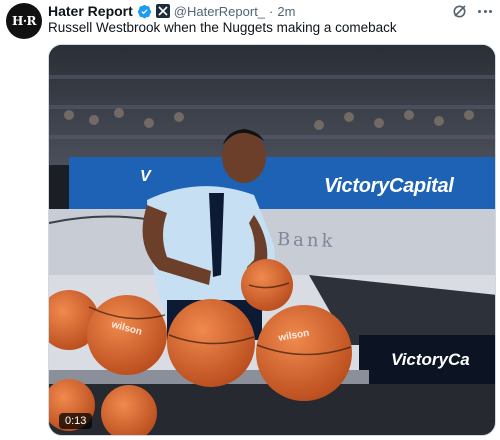 Image resolution: width=500 pixels, height=440 pixels. What do you see at coordinates (144, 11) in the screenshot?
I see `verified-badge-icon` at bounding box center [144, 11].